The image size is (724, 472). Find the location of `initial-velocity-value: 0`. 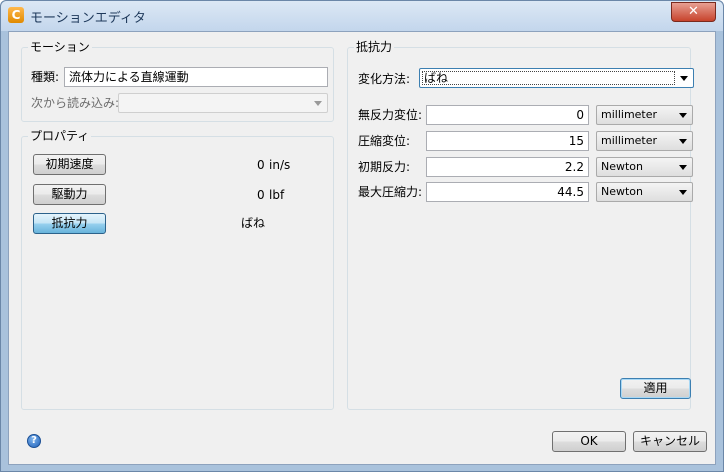

initial-velocity-value: 0 is located at coordinates (261, 165).